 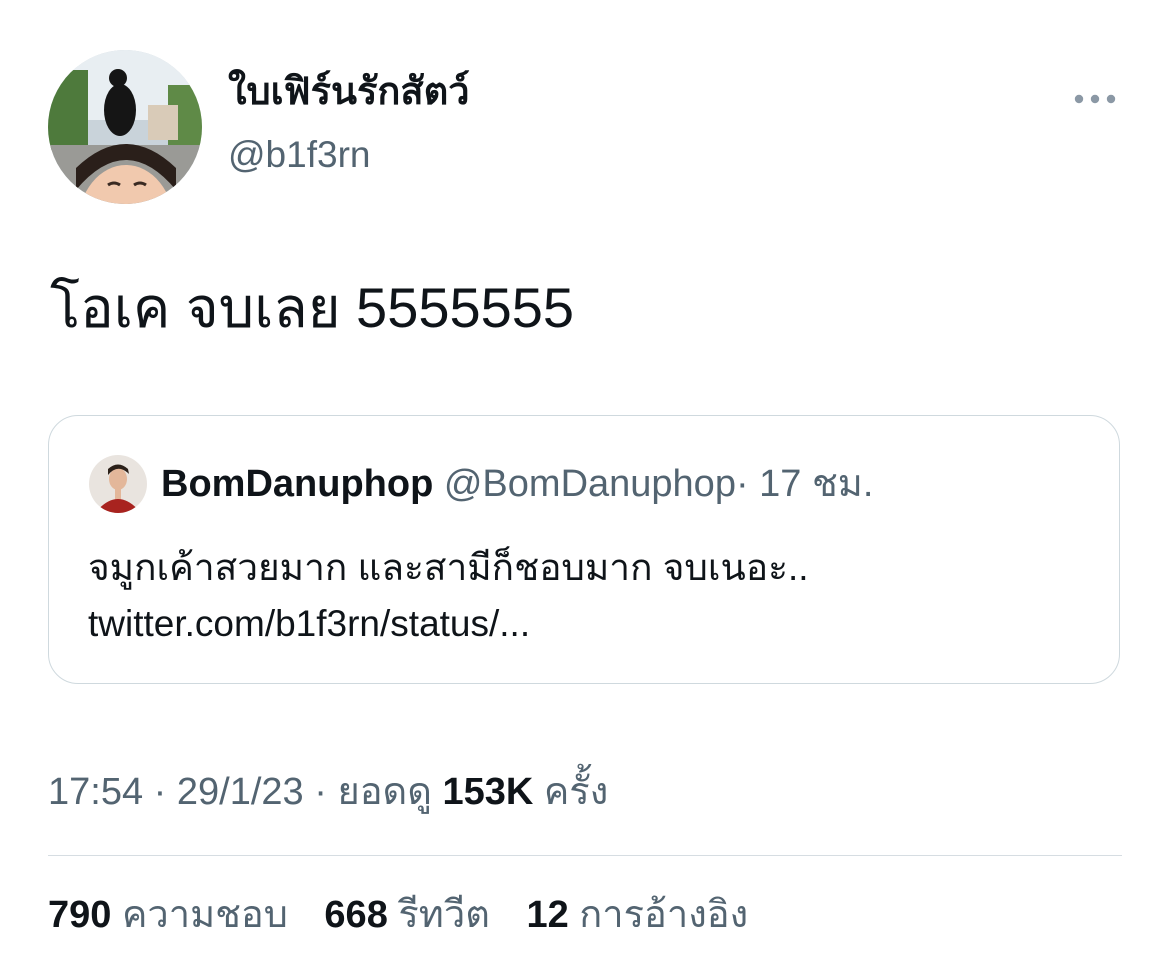 What do you see at coordinates (204, 915) in the screenshot?
I see `likes-label: ความชอบ` at bounding box center [204, 915].